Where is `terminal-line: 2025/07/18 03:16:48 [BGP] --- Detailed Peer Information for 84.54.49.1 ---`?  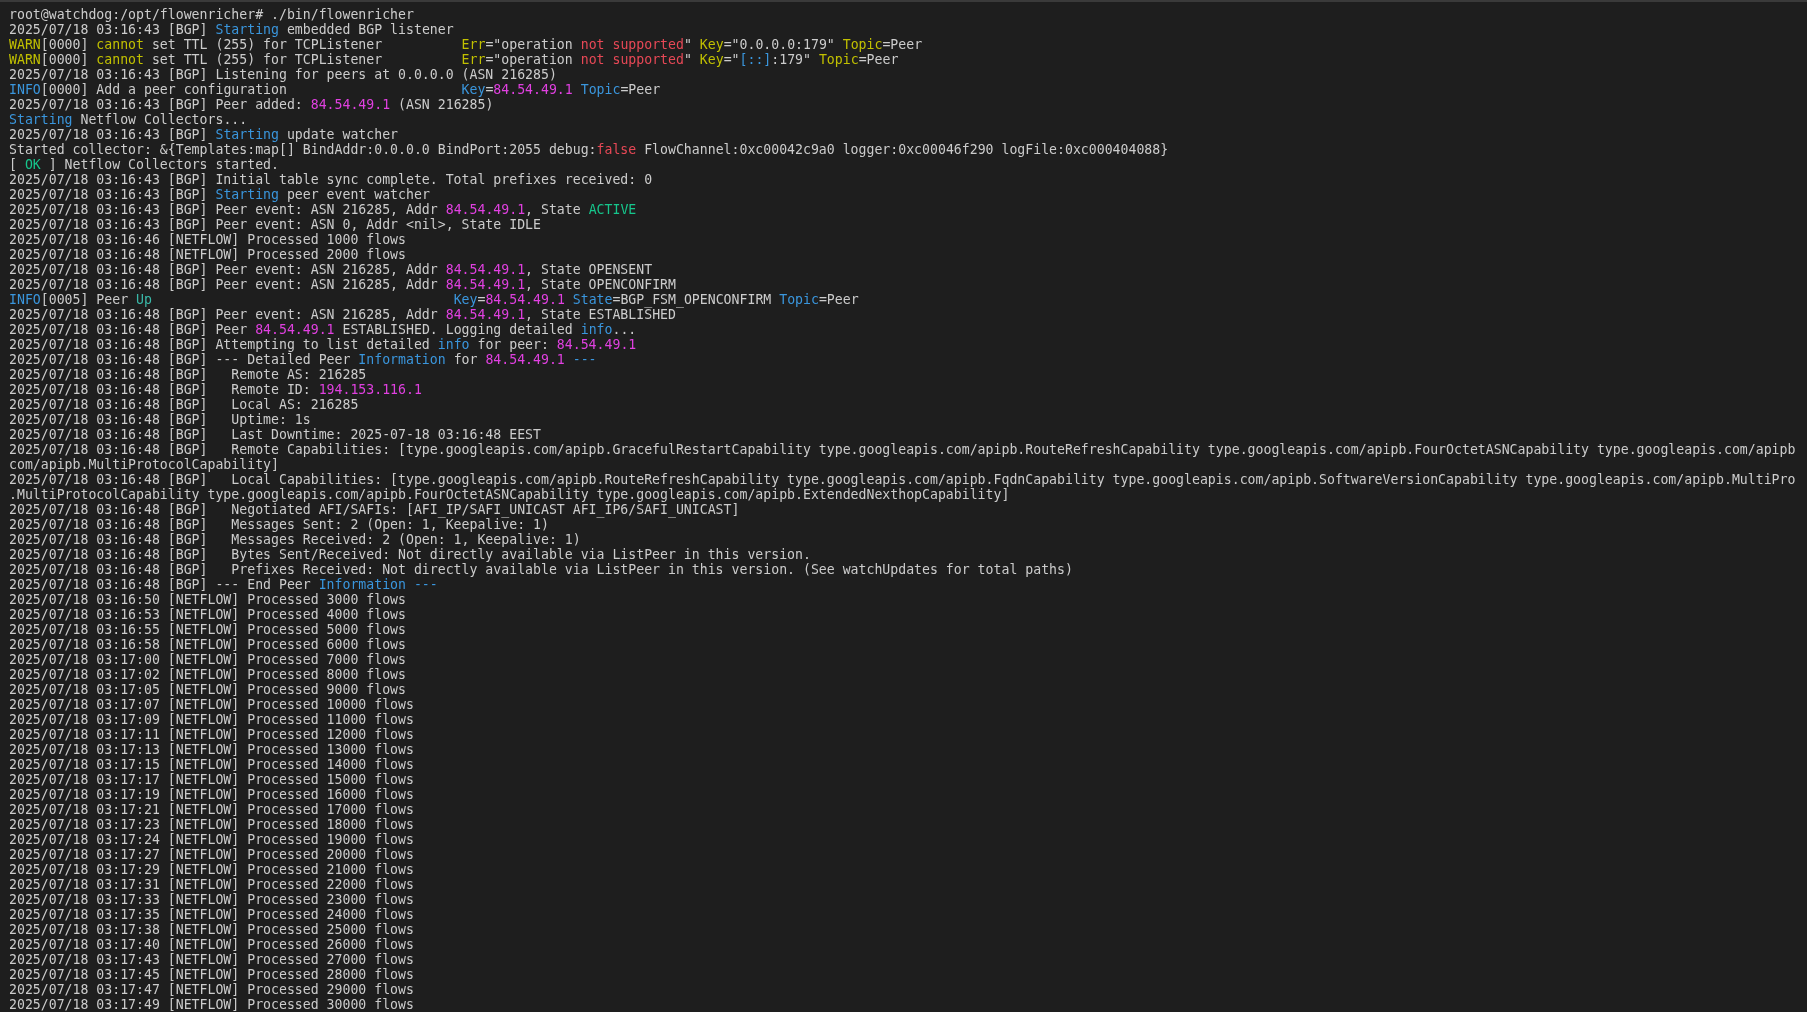
terminal-line: 2025/07/18 03:16:48 [BGP] --- Detailed Peer Information for 84.54.49.1 --- is located at coordinates (303, 359).